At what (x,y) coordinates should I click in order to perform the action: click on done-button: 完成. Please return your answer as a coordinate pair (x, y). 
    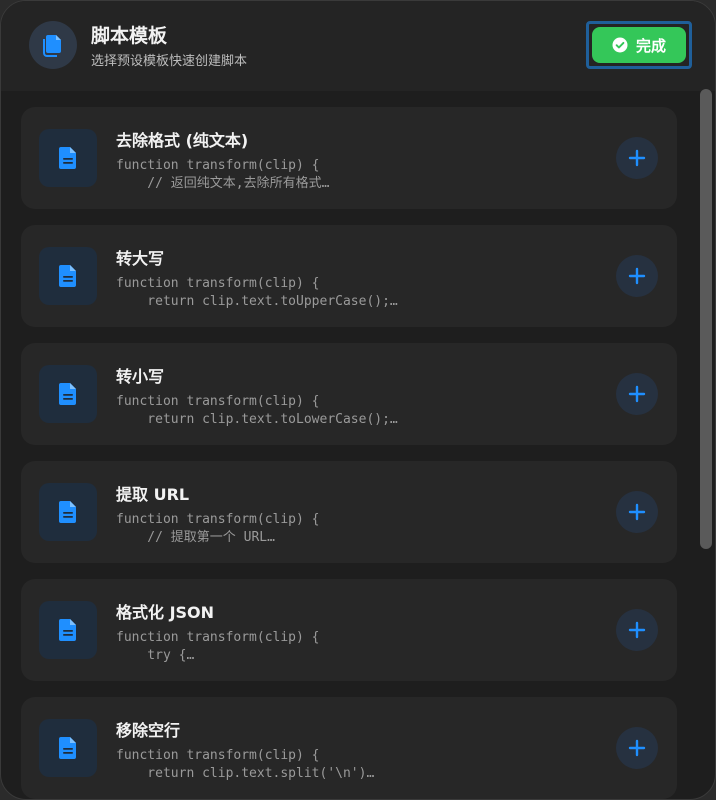
    Looking at the image, I should click on (639, 45).